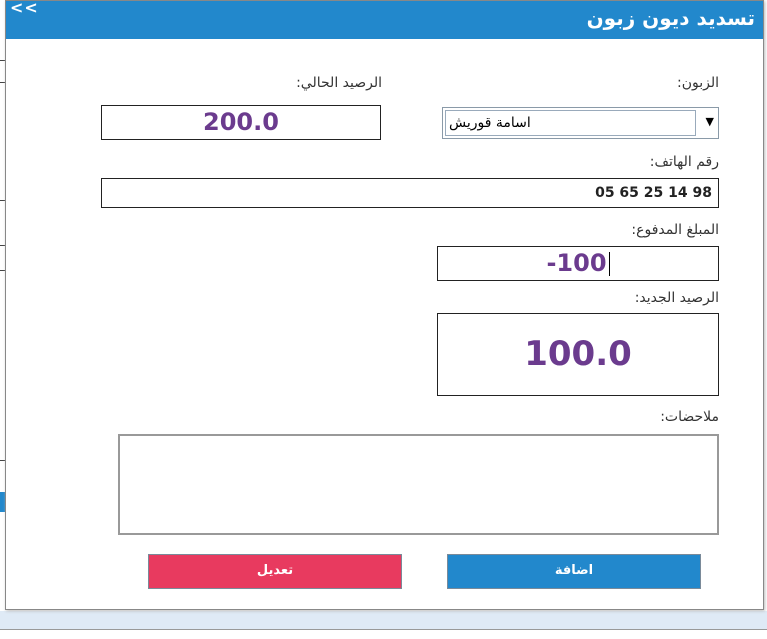  I want to click on current-balance-label: الرصيد الحالي:, so click(339, 83).